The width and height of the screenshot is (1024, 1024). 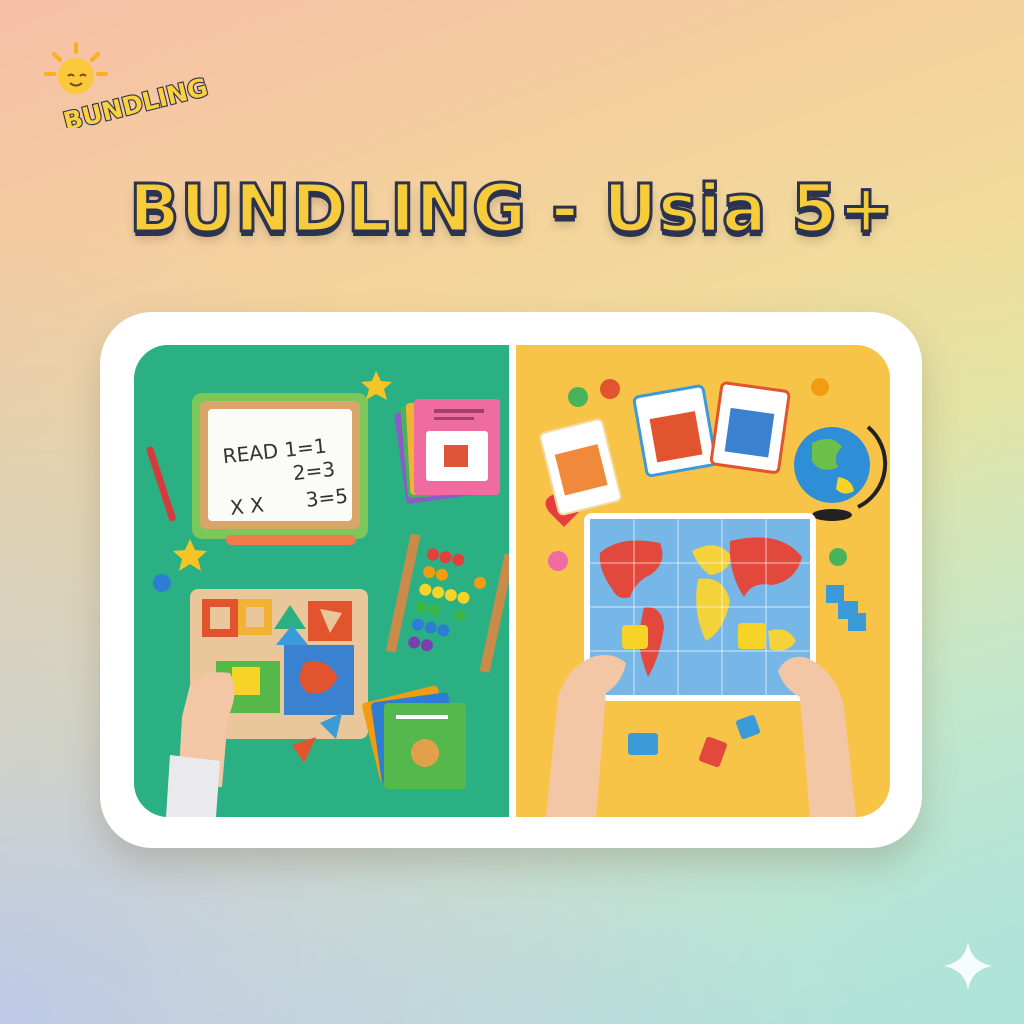 What do you see at coordinates (327, 498) in the screenshot?
I see `whiteboard-line-4: 3=5` at bounding box center [327, 498].